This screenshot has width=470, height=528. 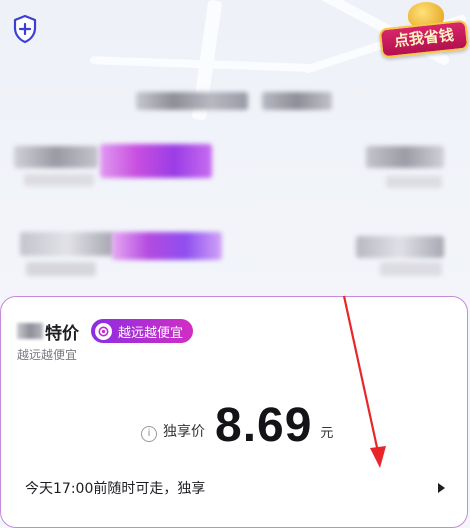 What do you see at coordinates (151, 333) in the screenshot?
I see `tag-label: 越远越便宜` at bounding box center [151, 333].